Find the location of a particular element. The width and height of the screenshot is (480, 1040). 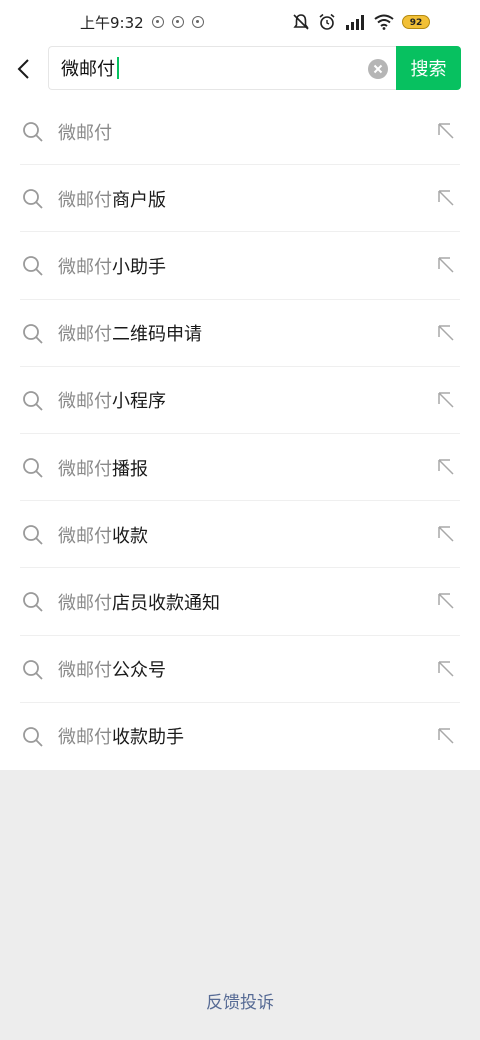

suggestion-label: 微邮付收款助手 is located at coordinates (121, 736).